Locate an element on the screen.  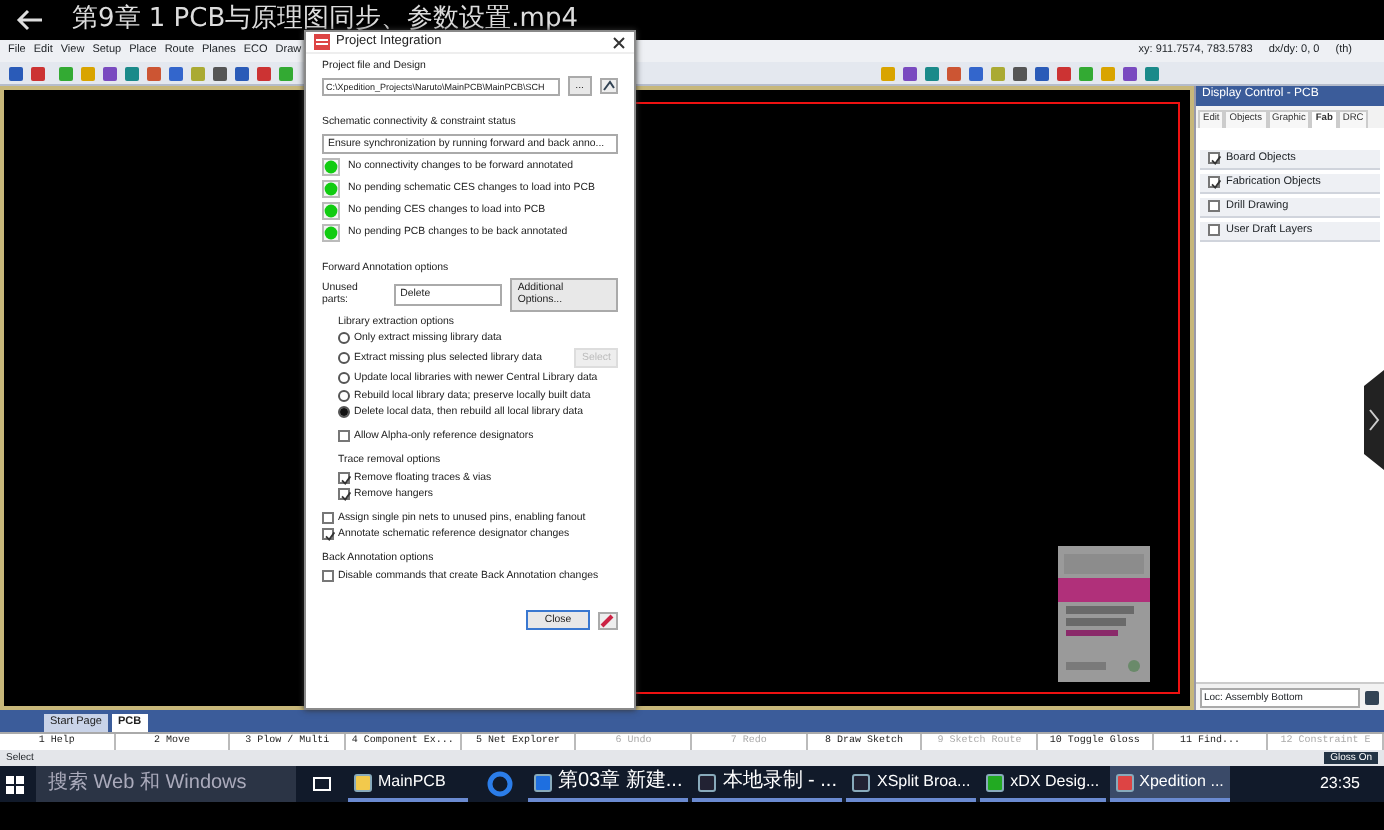
video-title: 第9章 1 PCB与原理图同步、参数设置.mp4 is located at coordinates (325, 19).